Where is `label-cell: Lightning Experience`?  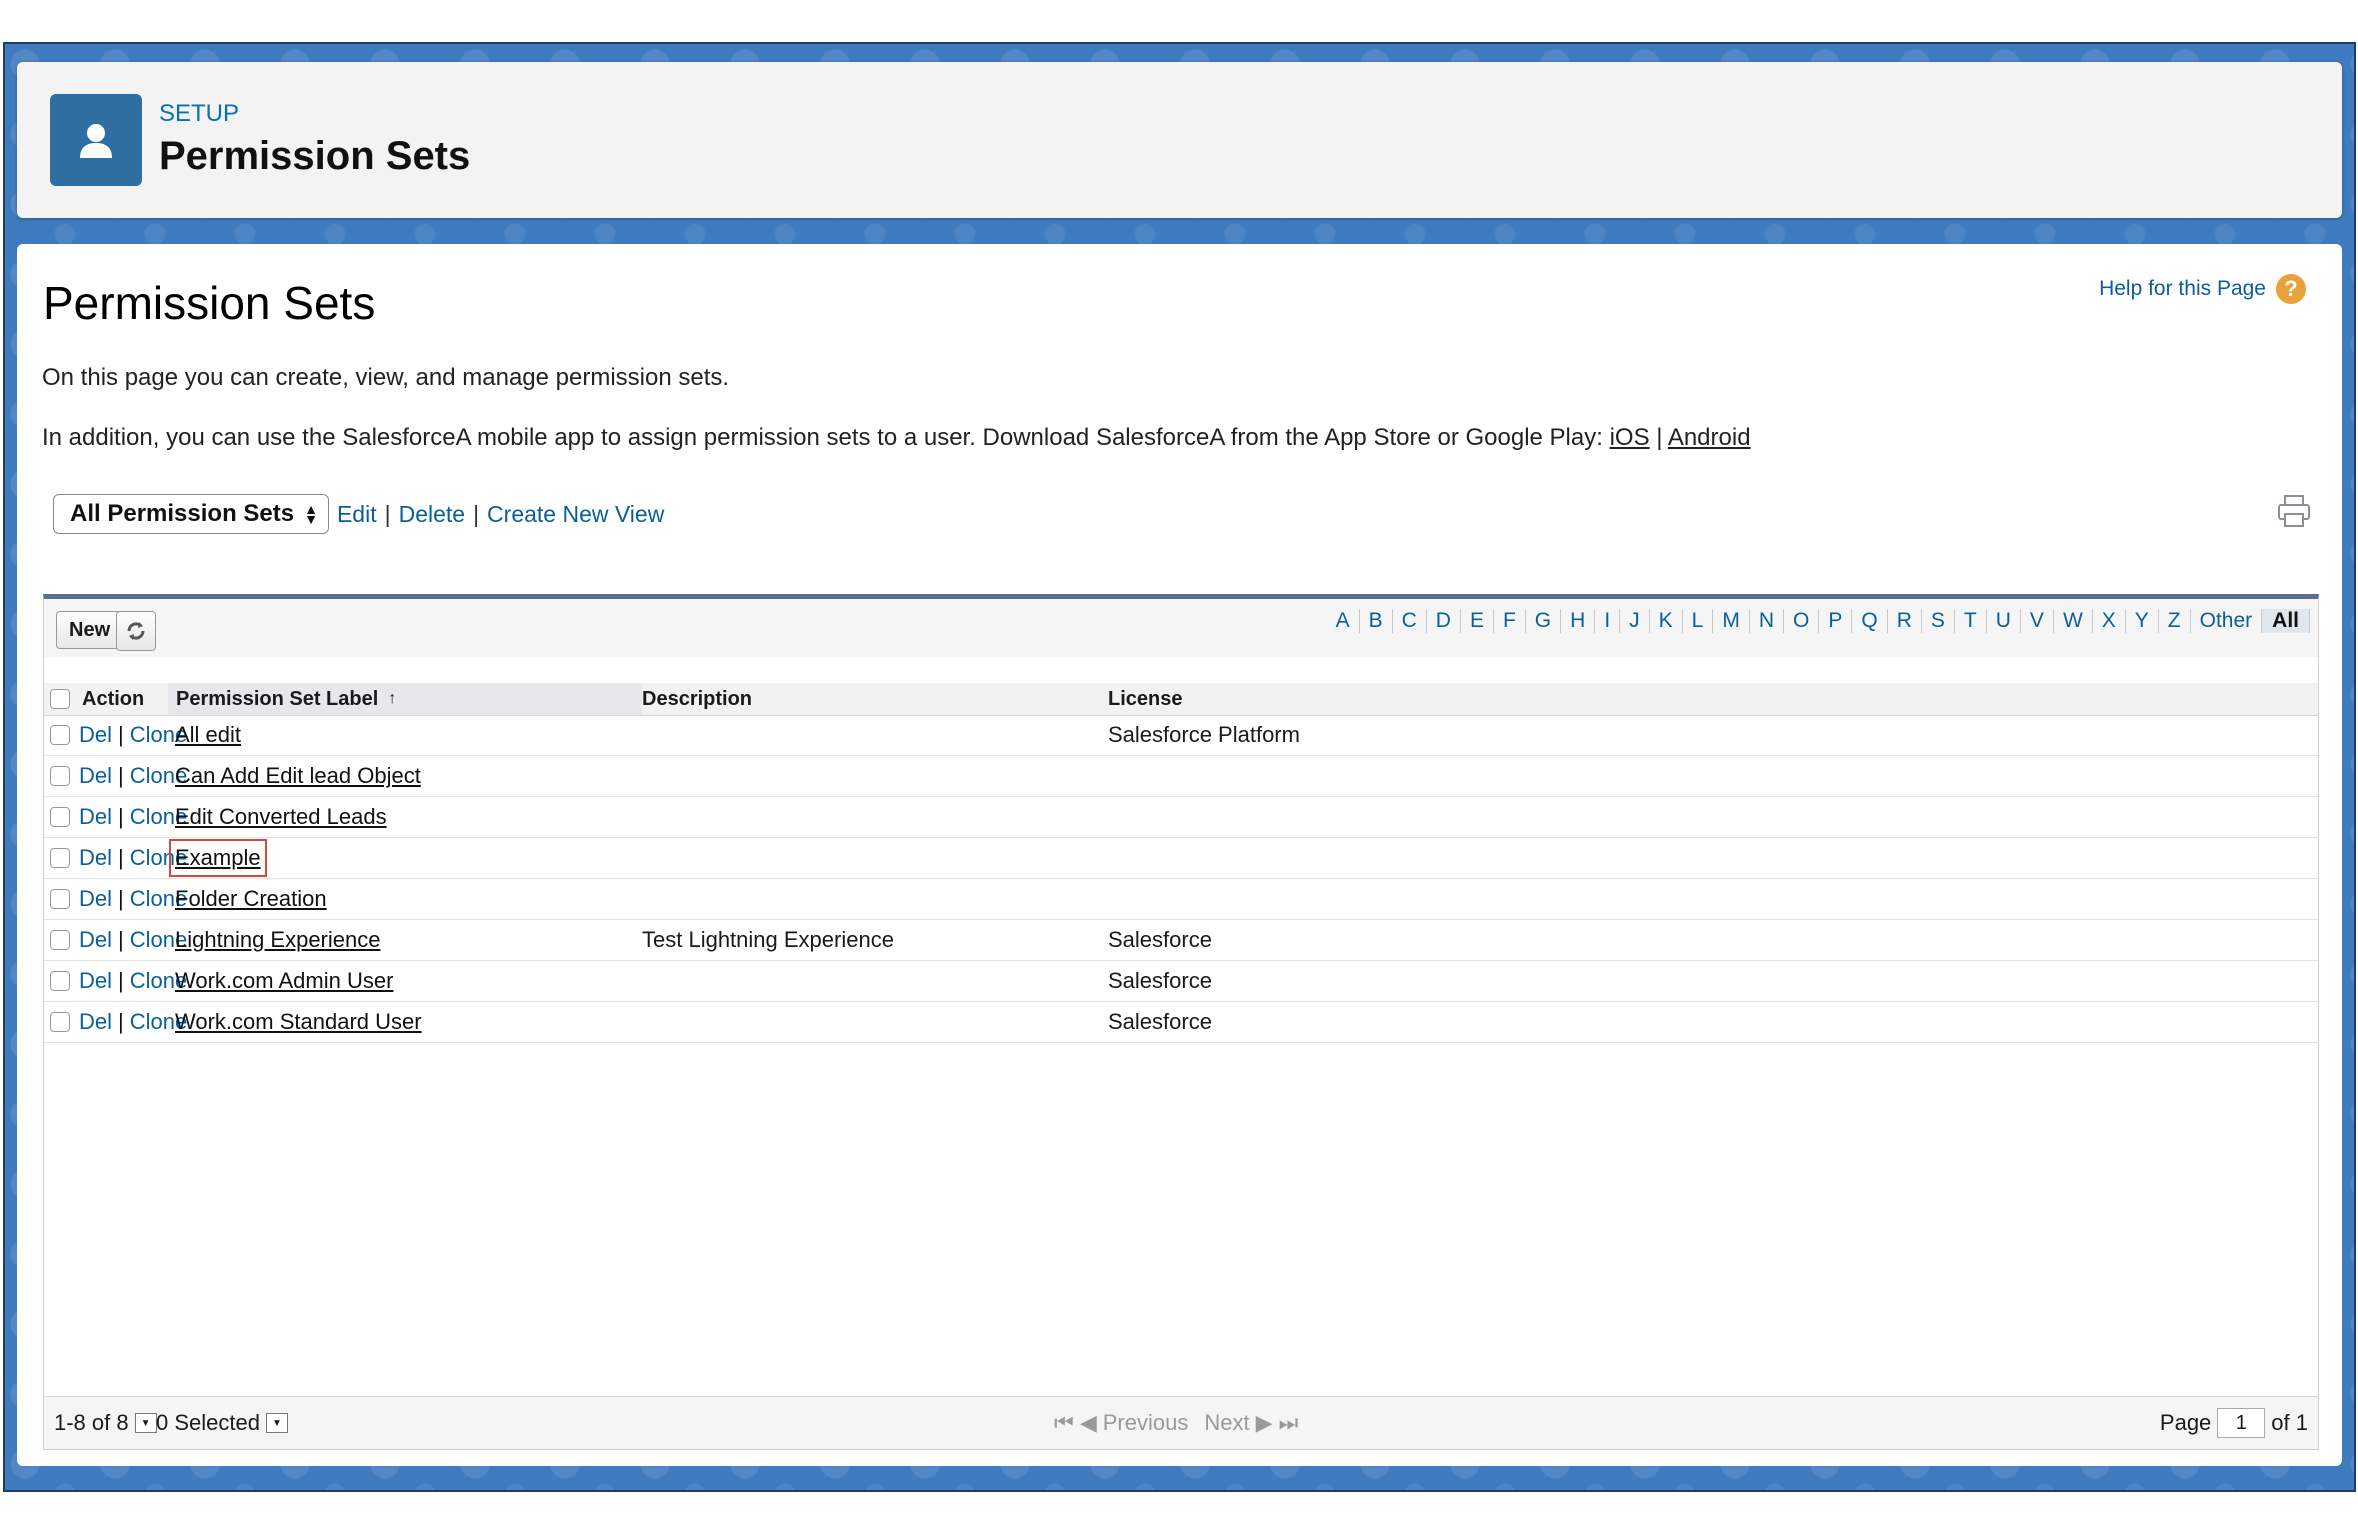
label-cell: Lightning Experience is located at coordinates (277, 940).